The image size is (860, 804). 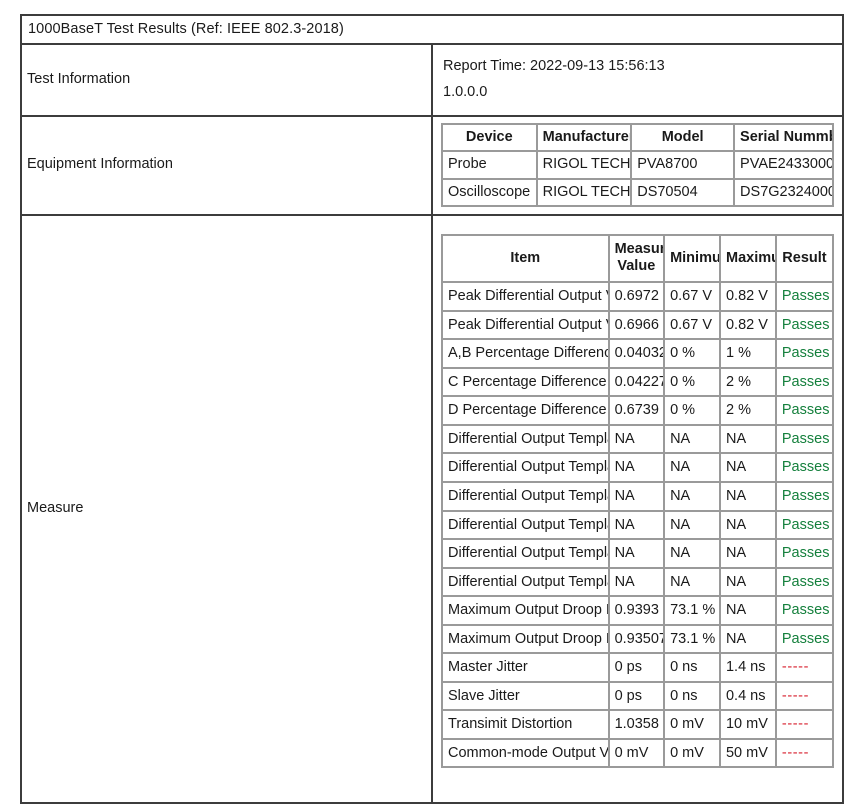 I want to click on measure-header-measured-value: MeasuredValue, so click(x=636, y=259).